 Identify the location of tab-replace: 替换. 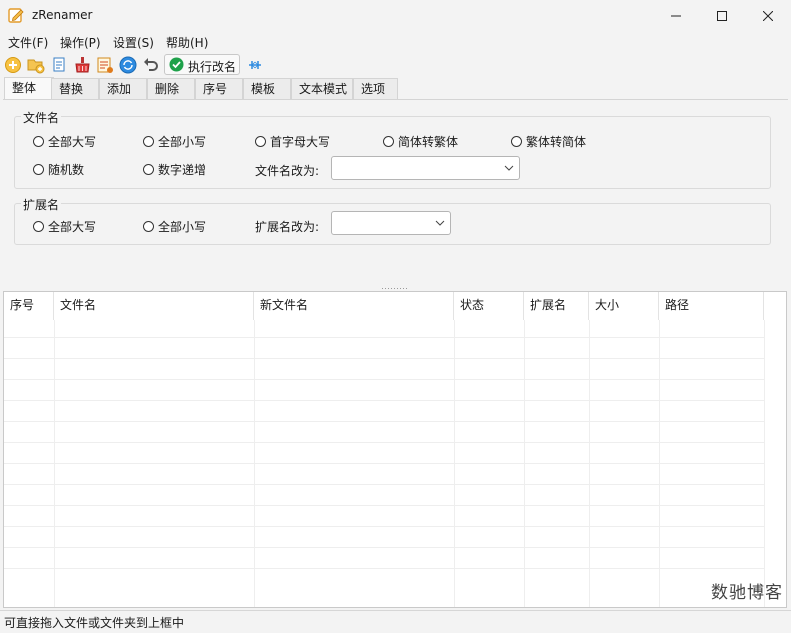
(75, 89).